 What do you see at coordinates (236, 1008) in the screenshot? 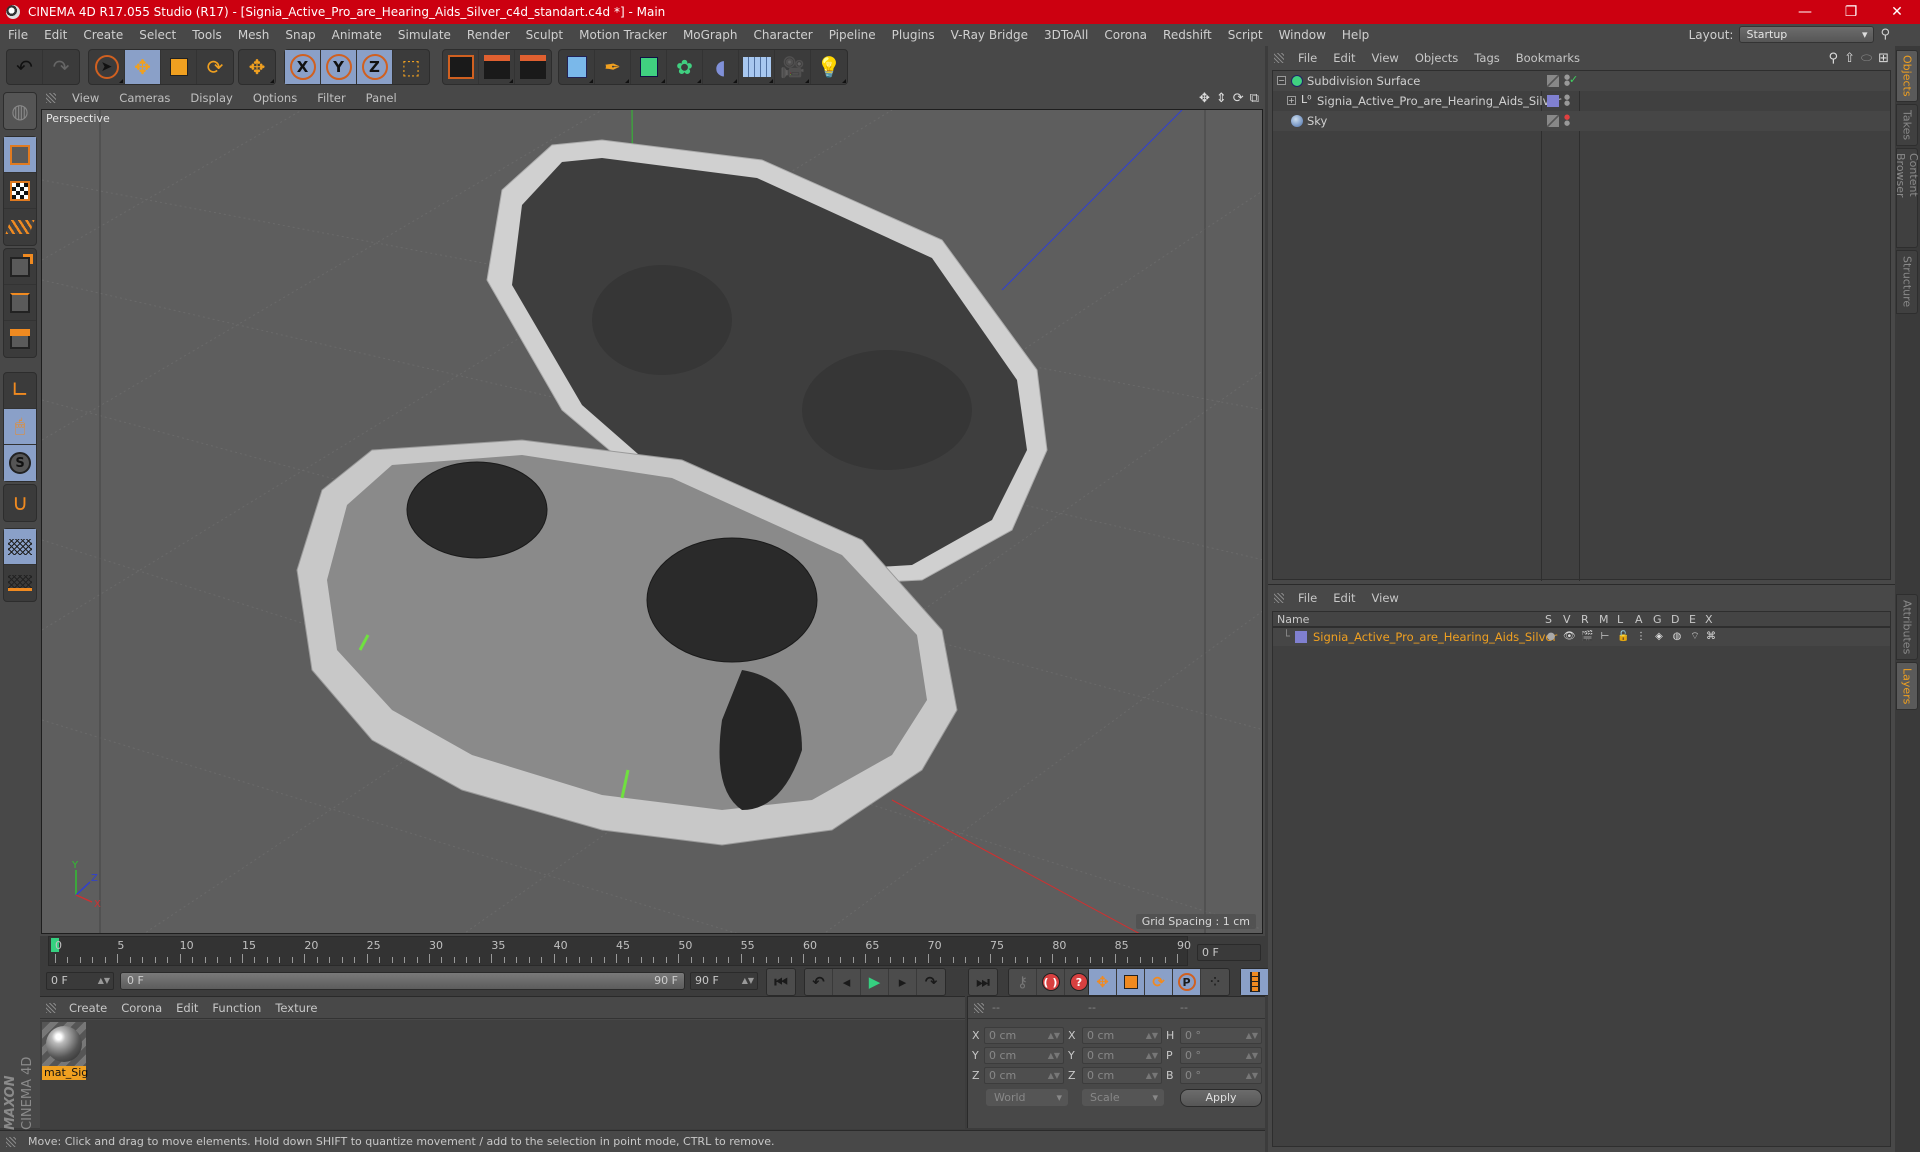
I see `material-menu-function: Function` at bounding box center [236, 1008].